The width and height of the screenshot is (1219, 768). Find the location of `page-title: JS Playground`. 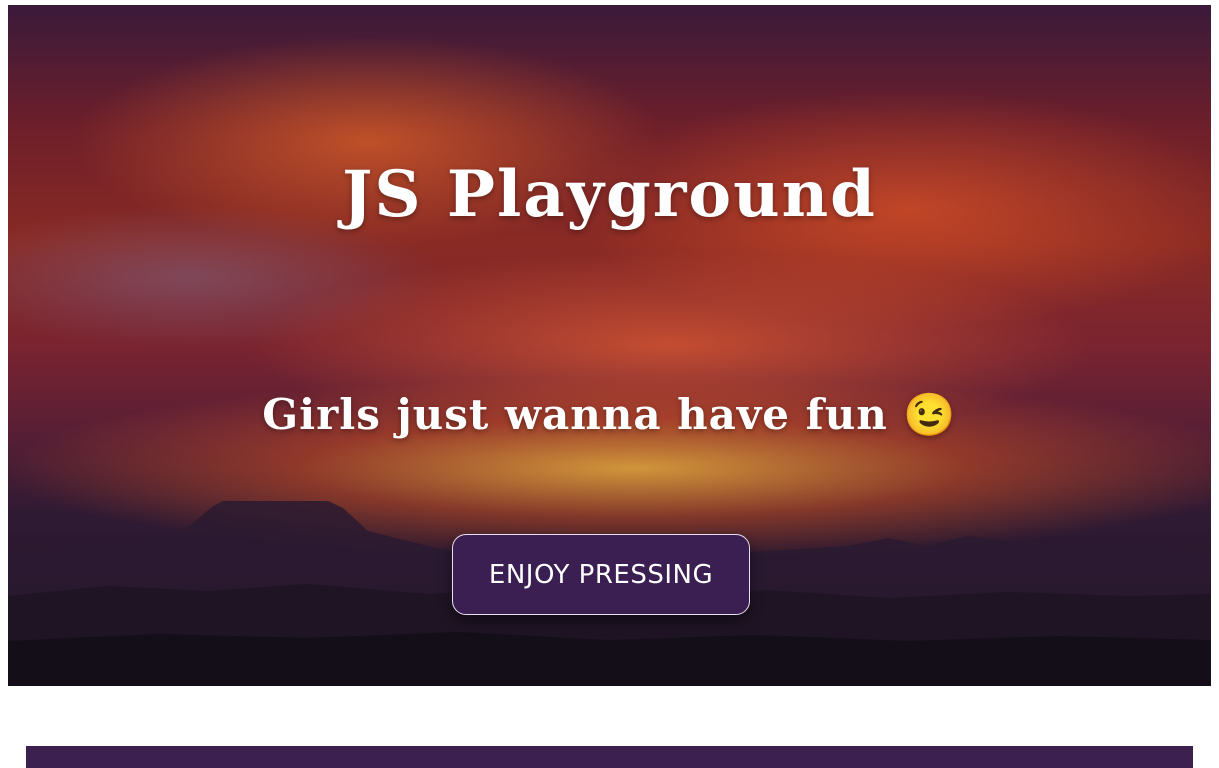

page-title: JS Playground is located at coordinates (609, 194).